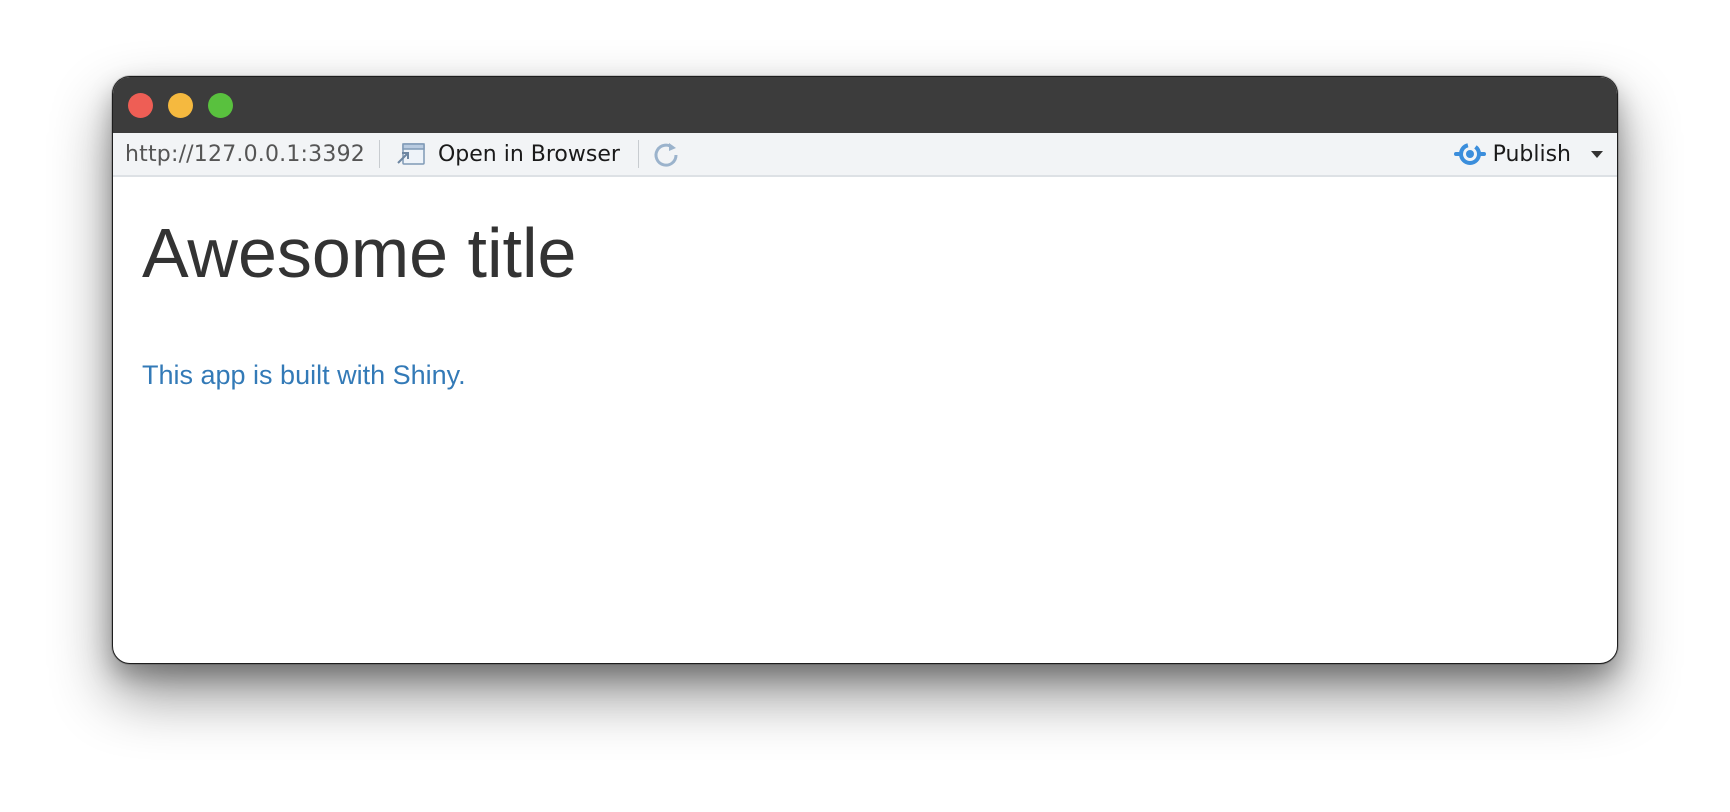  What do you see at coordinates (304, 375) in the screenshot?
I see `shiny-link: This app is built with Shiny.` at bounding box center [304, 375].